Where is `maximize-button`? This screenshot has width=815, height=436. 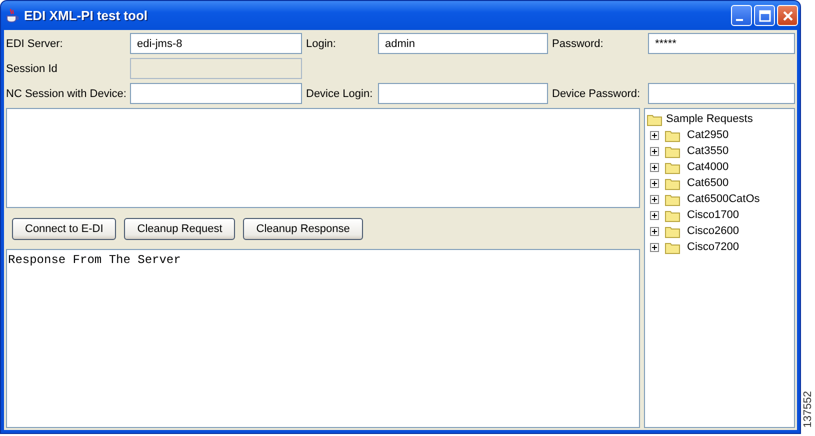 maximize-button is located at coordinates (764, 15).